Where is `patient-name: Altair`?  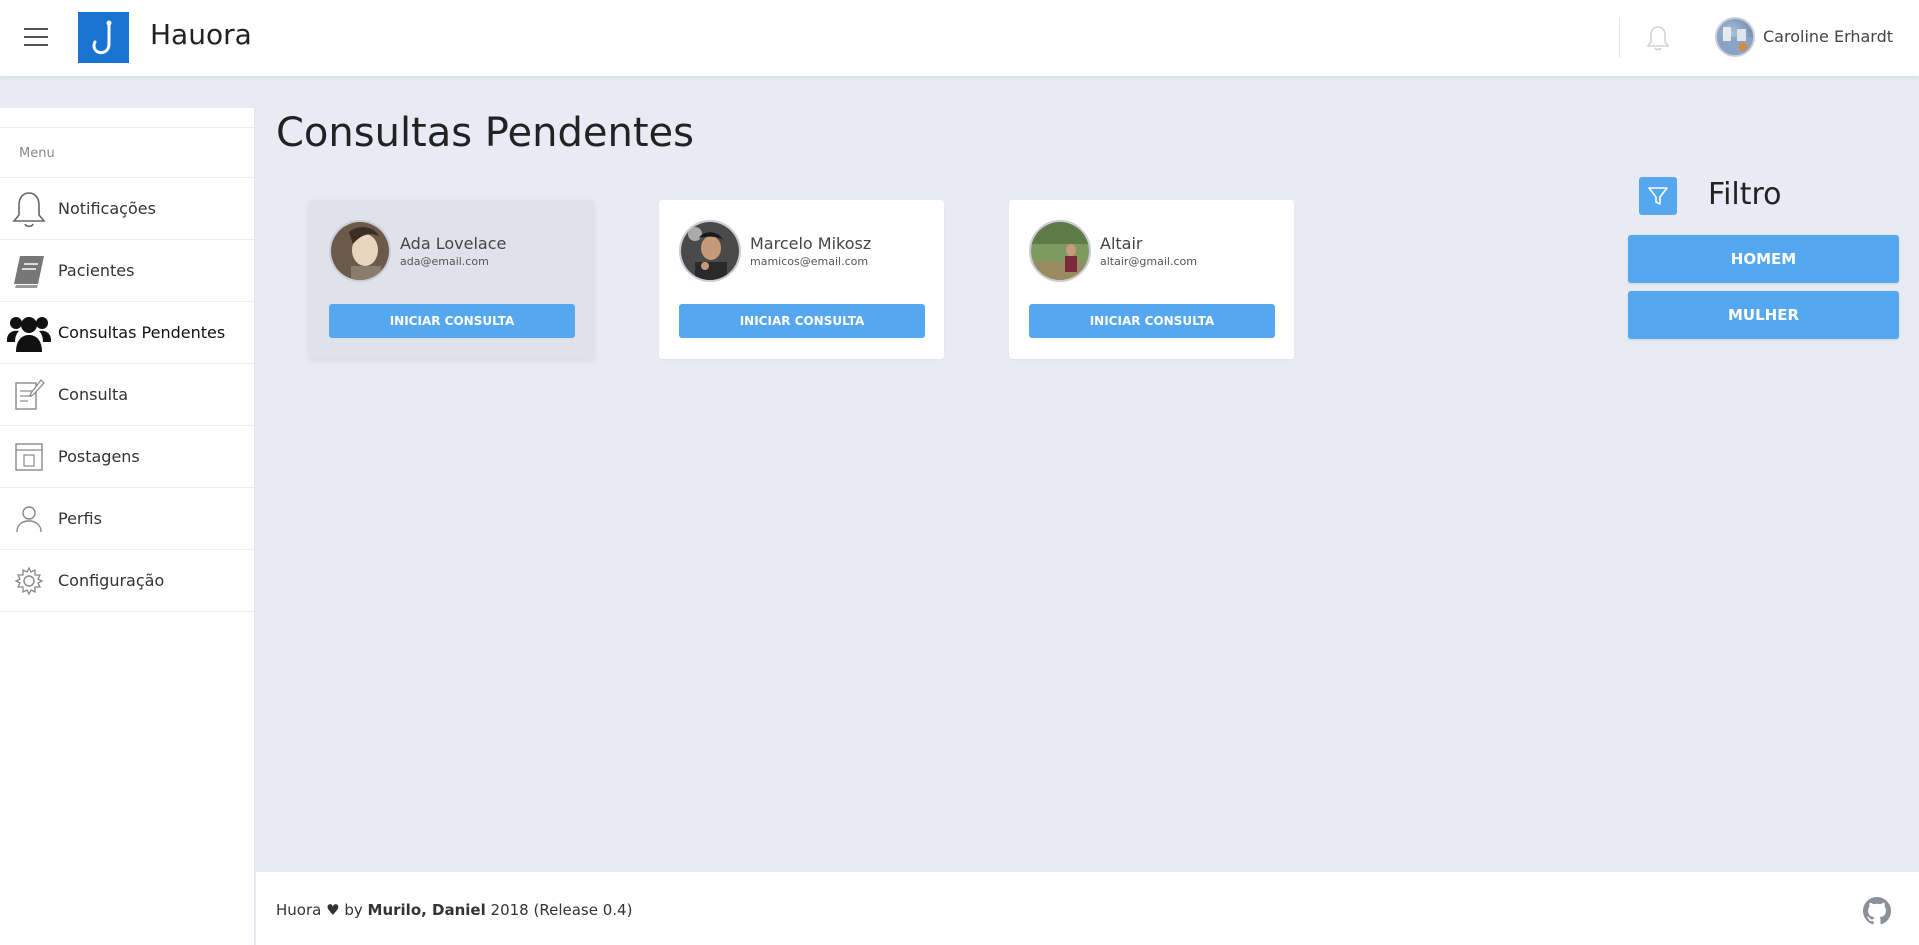 patient-name: Altair is located at coordinates (1121, 243).